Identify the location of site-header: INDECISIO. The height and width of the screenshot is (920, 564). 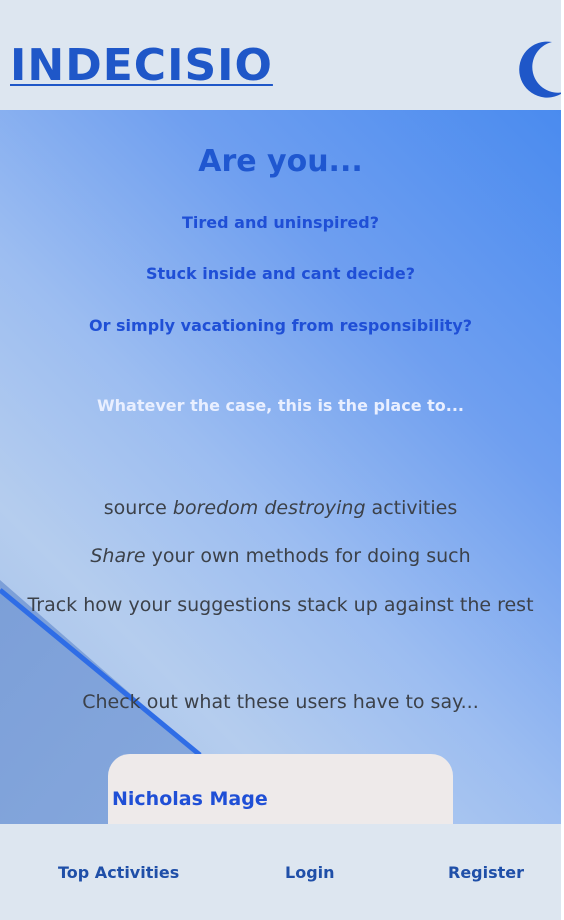
(282, 55).